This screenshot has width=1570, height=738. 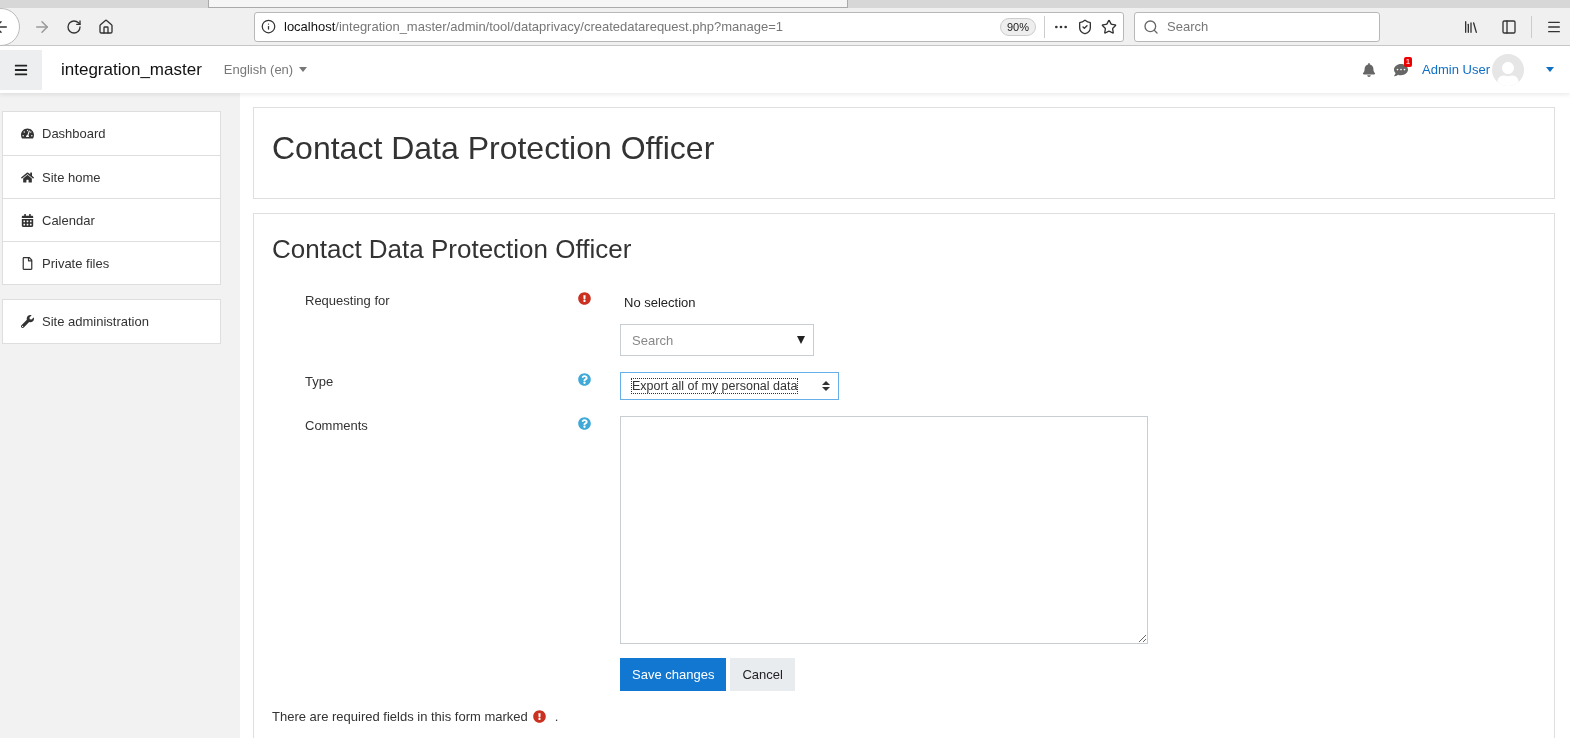 What do you see at coordinates (1401, 69) in the screenshot?
I see `chat-icon` at bounding box center [1401, 69].